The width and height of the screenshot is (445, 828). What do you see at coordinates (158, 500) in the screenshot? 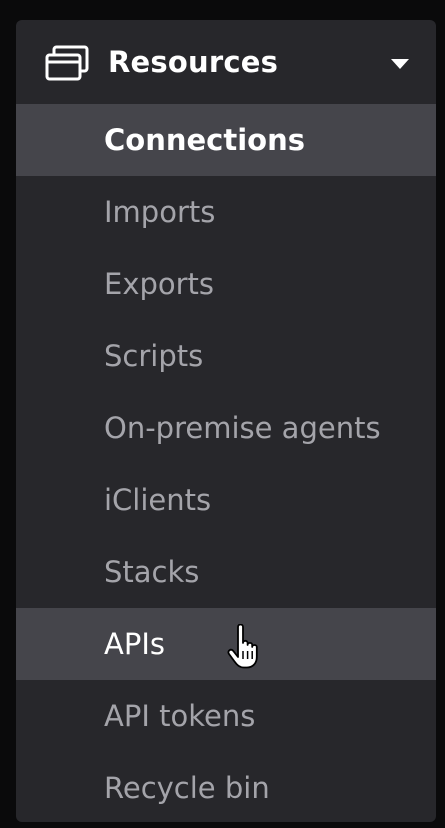
I see `menu-item-label: iClients` at bounding box center [158, 500].